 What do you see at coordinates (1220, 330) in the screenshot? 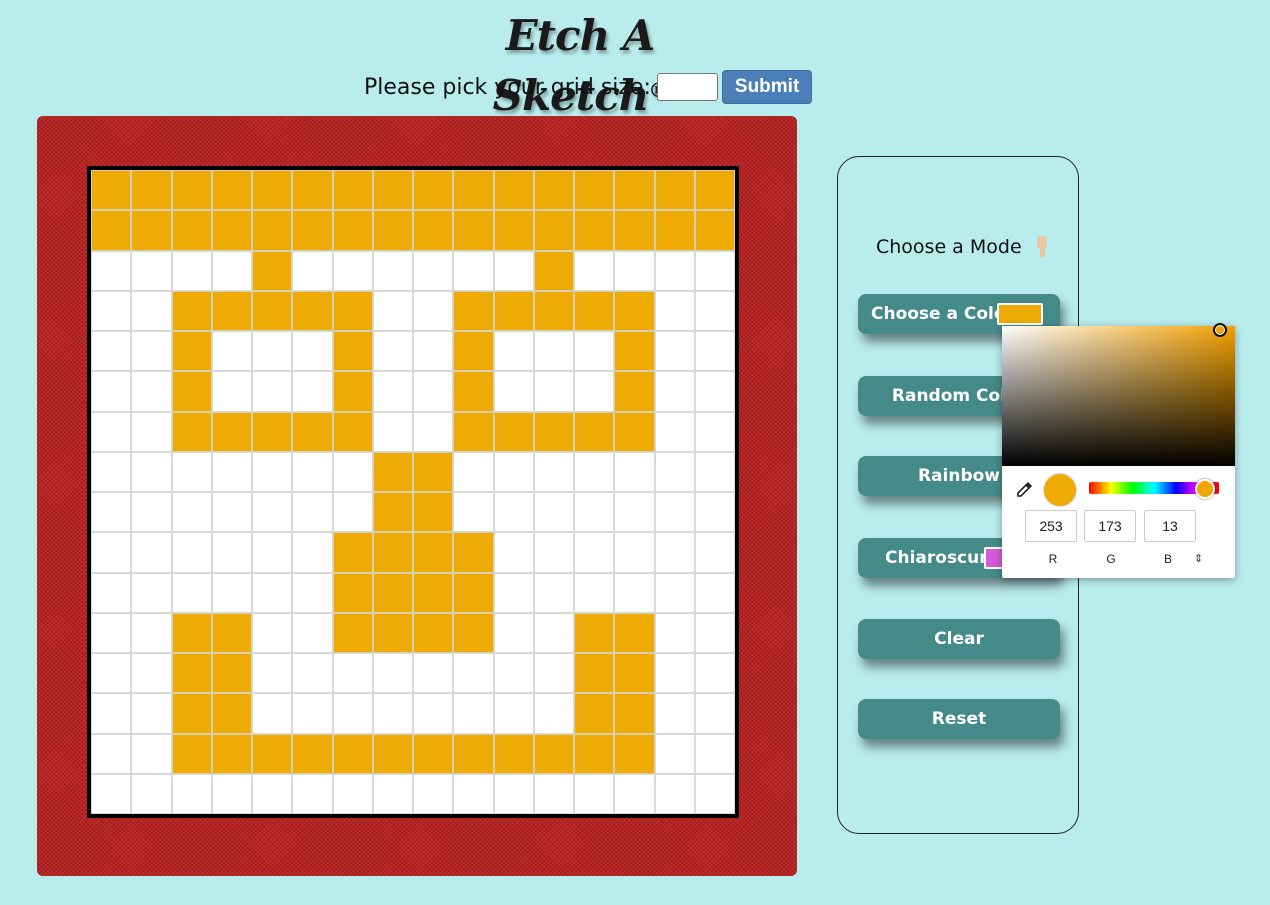
I see `saturation-handle` at bounding box center [1220, 330].